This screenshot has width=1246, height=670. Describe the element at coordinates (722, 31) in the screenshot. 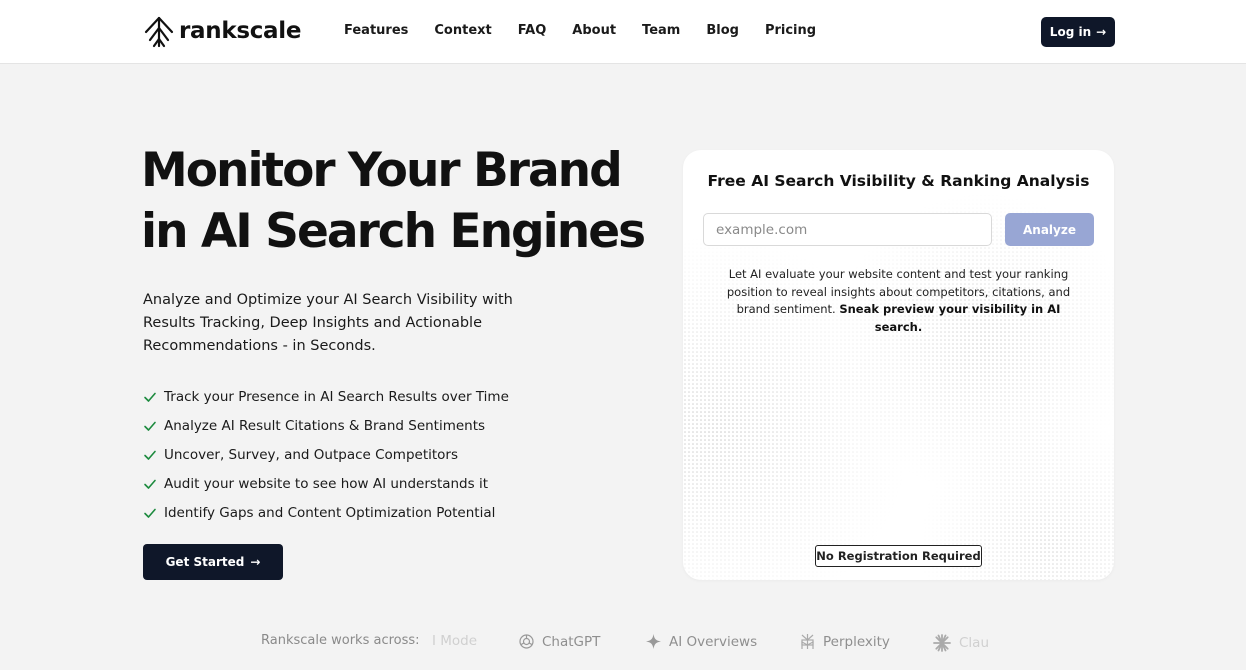

I see `nav-blog: Blog` at that location.